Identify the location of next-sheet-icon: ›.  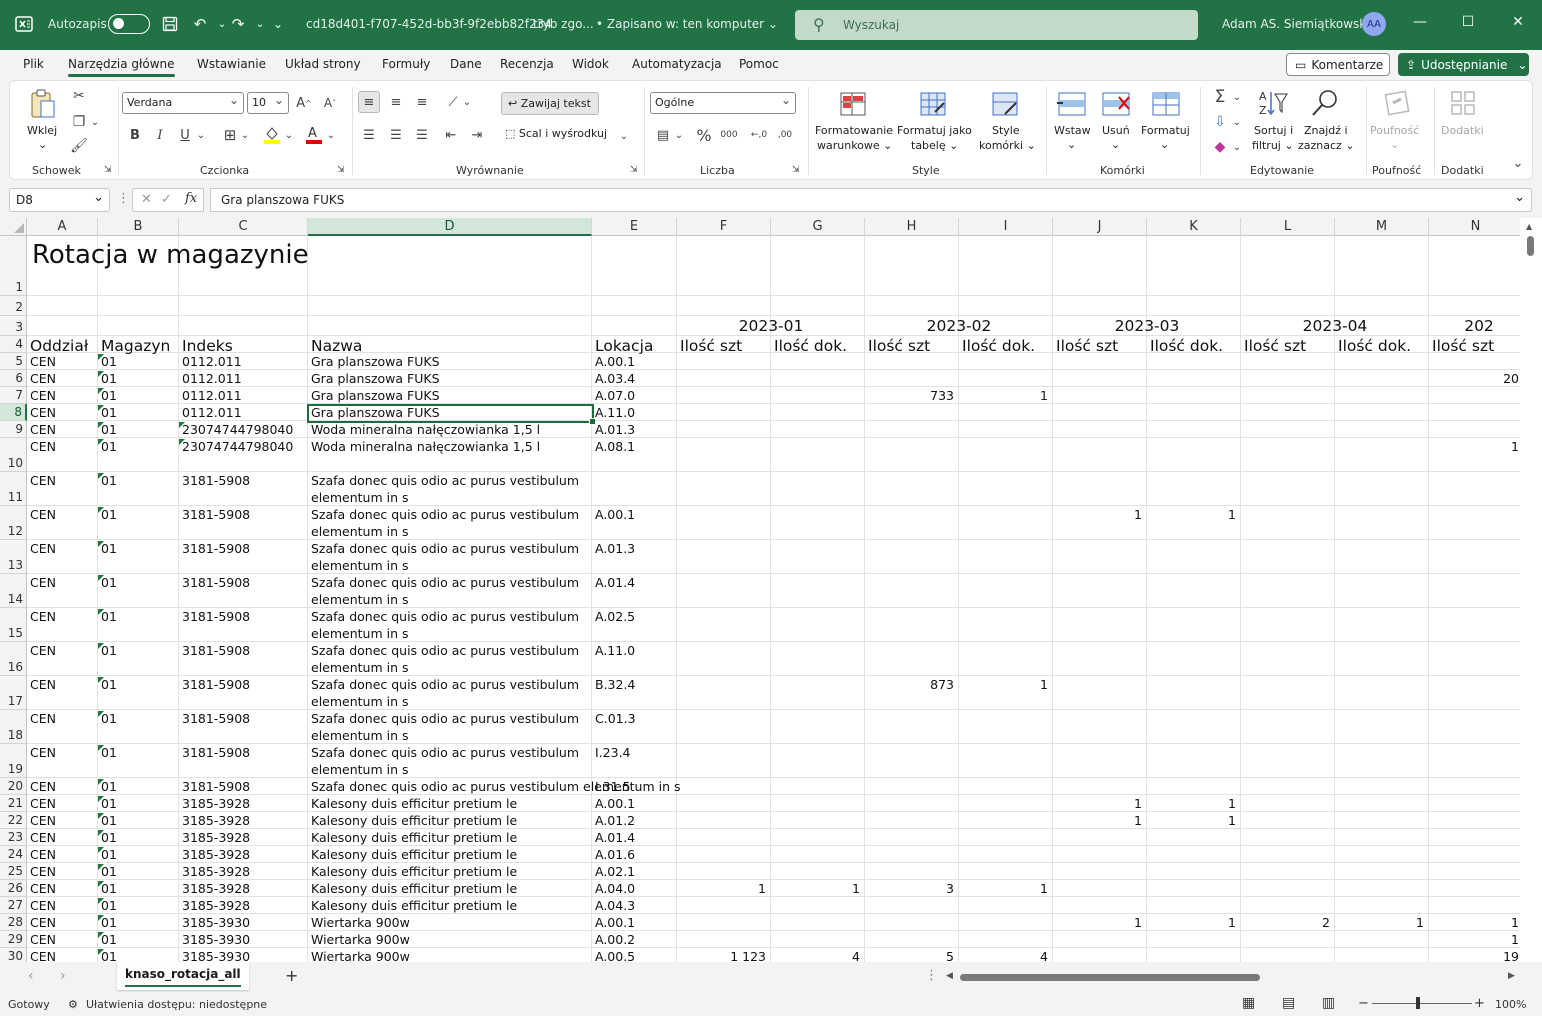
(63, 976).